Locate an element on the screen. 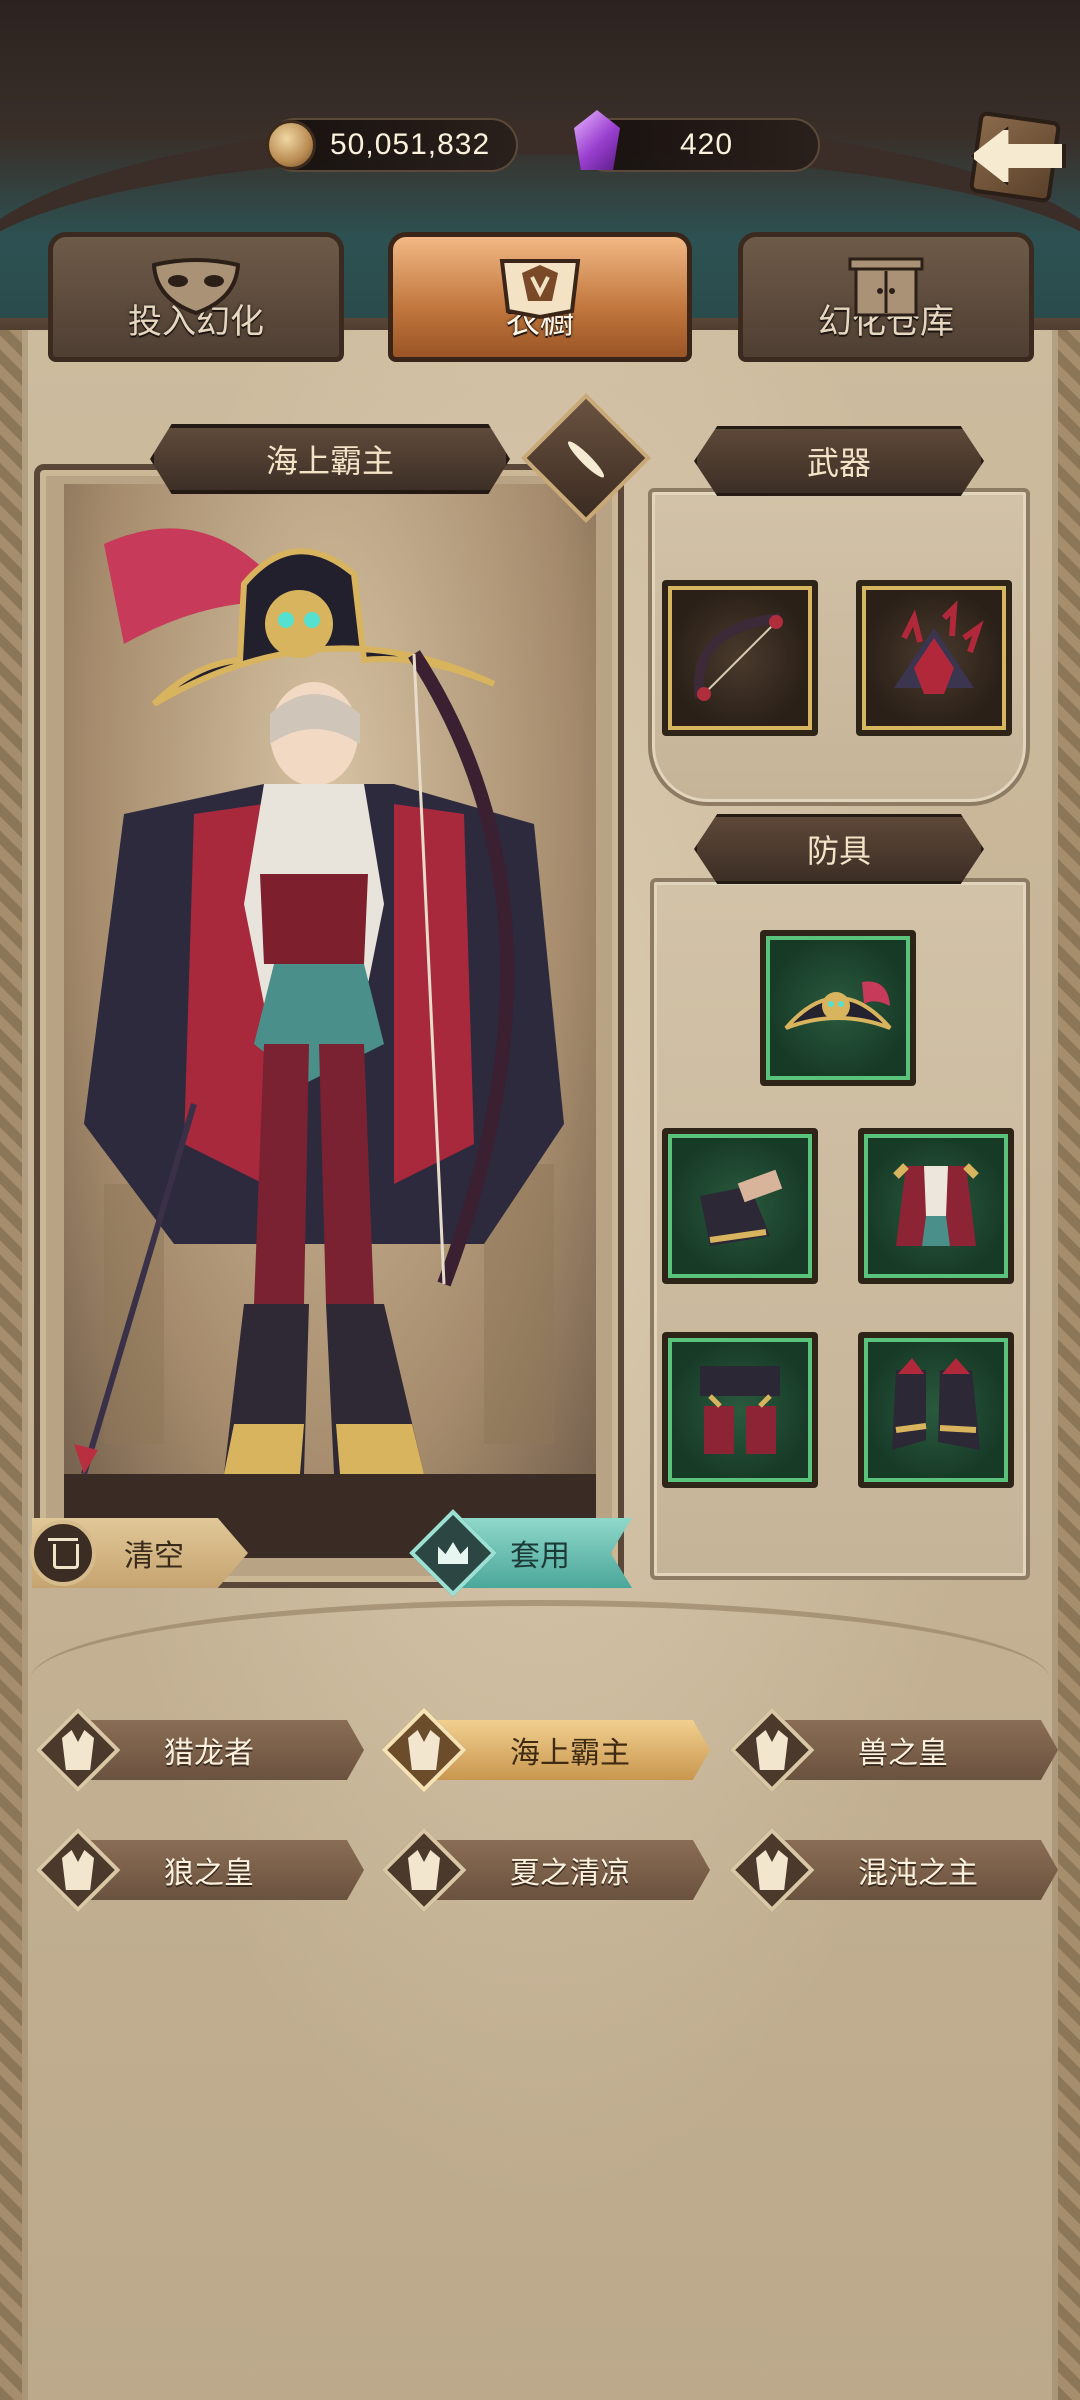 The image size is (1080, 2400). mask-icon is located at coordinates (196, 287).